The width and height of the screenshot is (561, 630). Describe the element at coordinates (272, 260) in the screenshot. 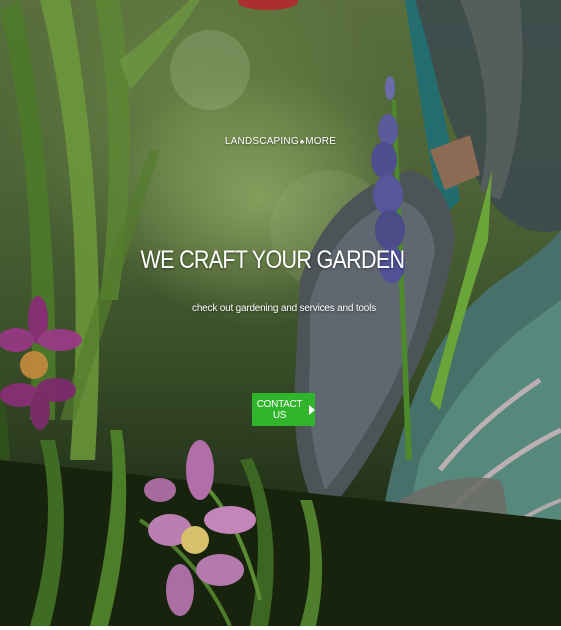

I see `hero-headline: WE CRAFT YOUR GARDEN` at that location.